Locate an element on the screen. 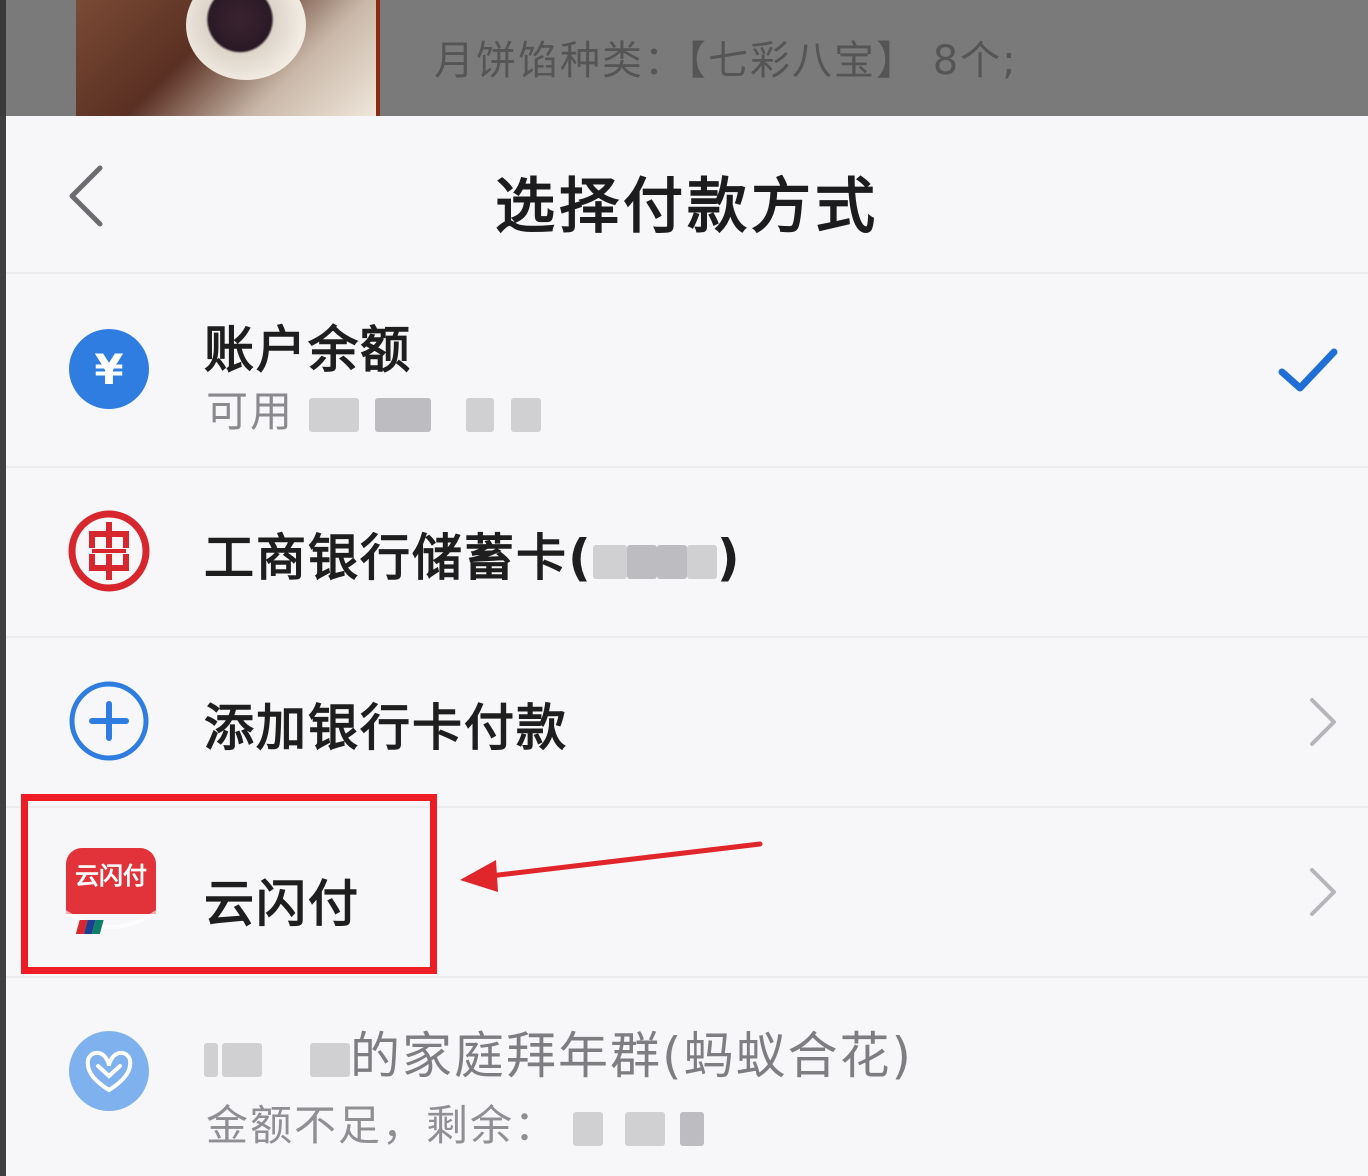 Image resolution: width=1368 pixels, height=1176 pixels. product-spec-text: 月饼馅种类：【七彩八宝】 8个; is located at coordinates (726, 61).